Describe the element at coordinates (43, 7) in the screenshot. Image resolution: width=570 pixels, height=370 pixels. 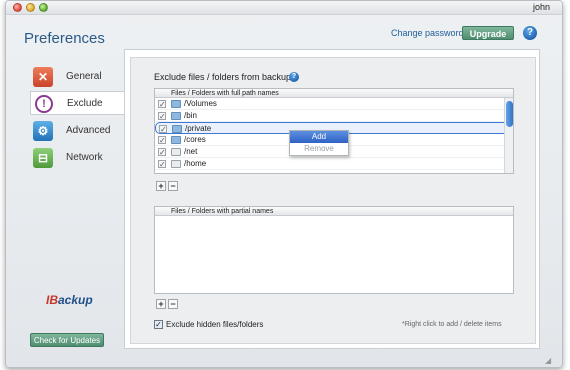
I see `zoom-window-button` at that location.